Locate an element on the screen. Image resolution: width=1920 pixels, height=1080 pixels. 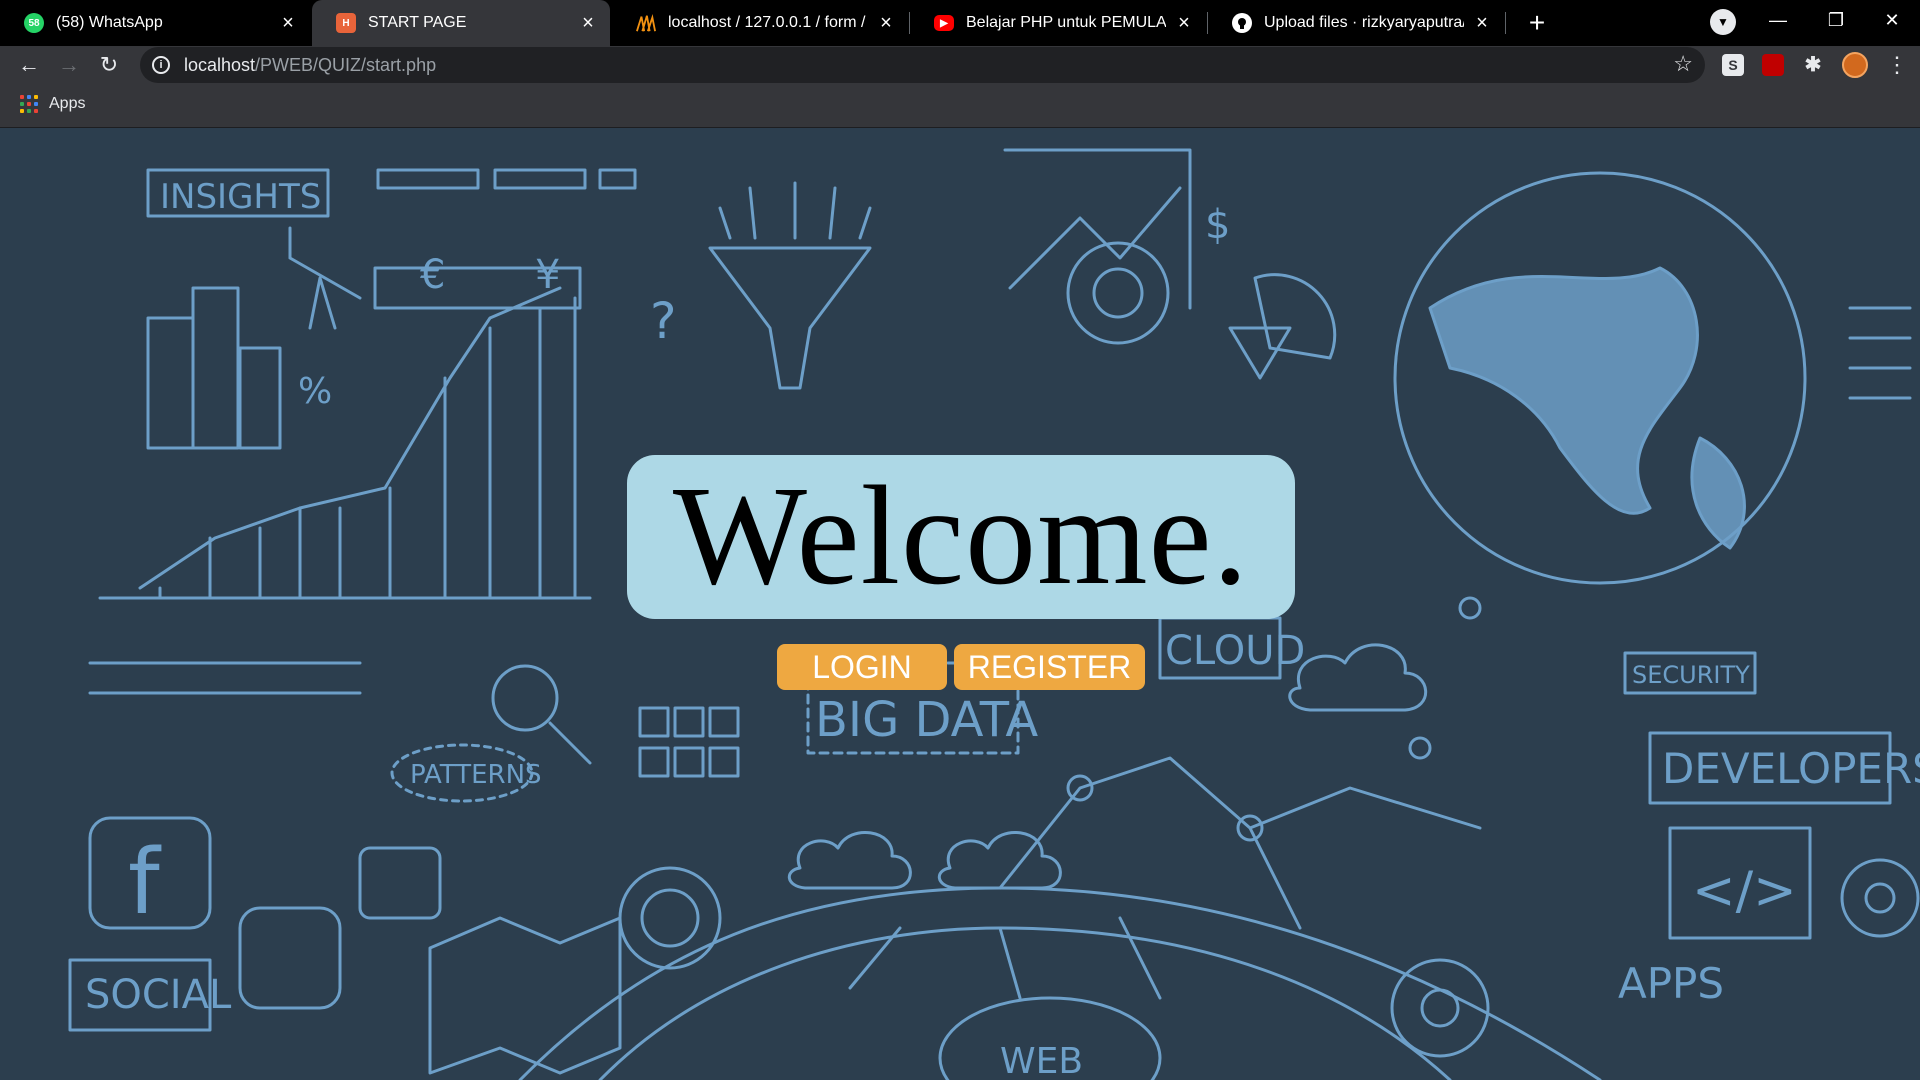
tab-start-page: H START PAGE × is located at coordinates (461, 23).